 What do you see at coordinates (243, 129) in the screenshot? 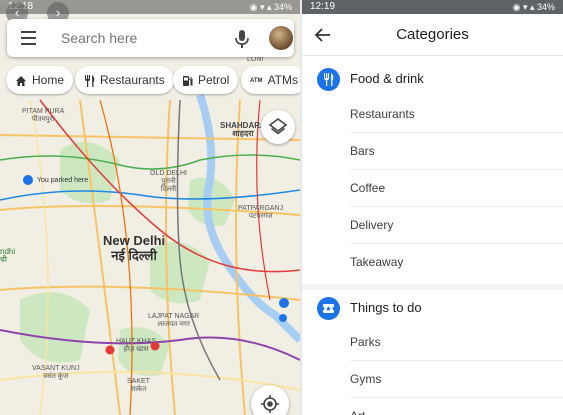
I see `map-label-shahdara: SHAHDARA शाहदरा` at bounding box center [243, 129].